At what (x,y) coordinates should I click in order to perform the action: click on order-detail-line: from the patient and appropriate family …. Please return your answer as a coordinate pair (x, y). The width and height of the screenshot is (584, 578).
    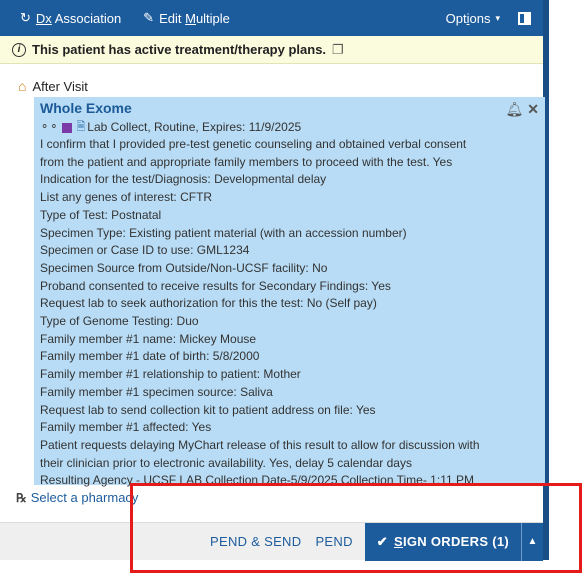
    Looking at the image, I should click on (246, 161).